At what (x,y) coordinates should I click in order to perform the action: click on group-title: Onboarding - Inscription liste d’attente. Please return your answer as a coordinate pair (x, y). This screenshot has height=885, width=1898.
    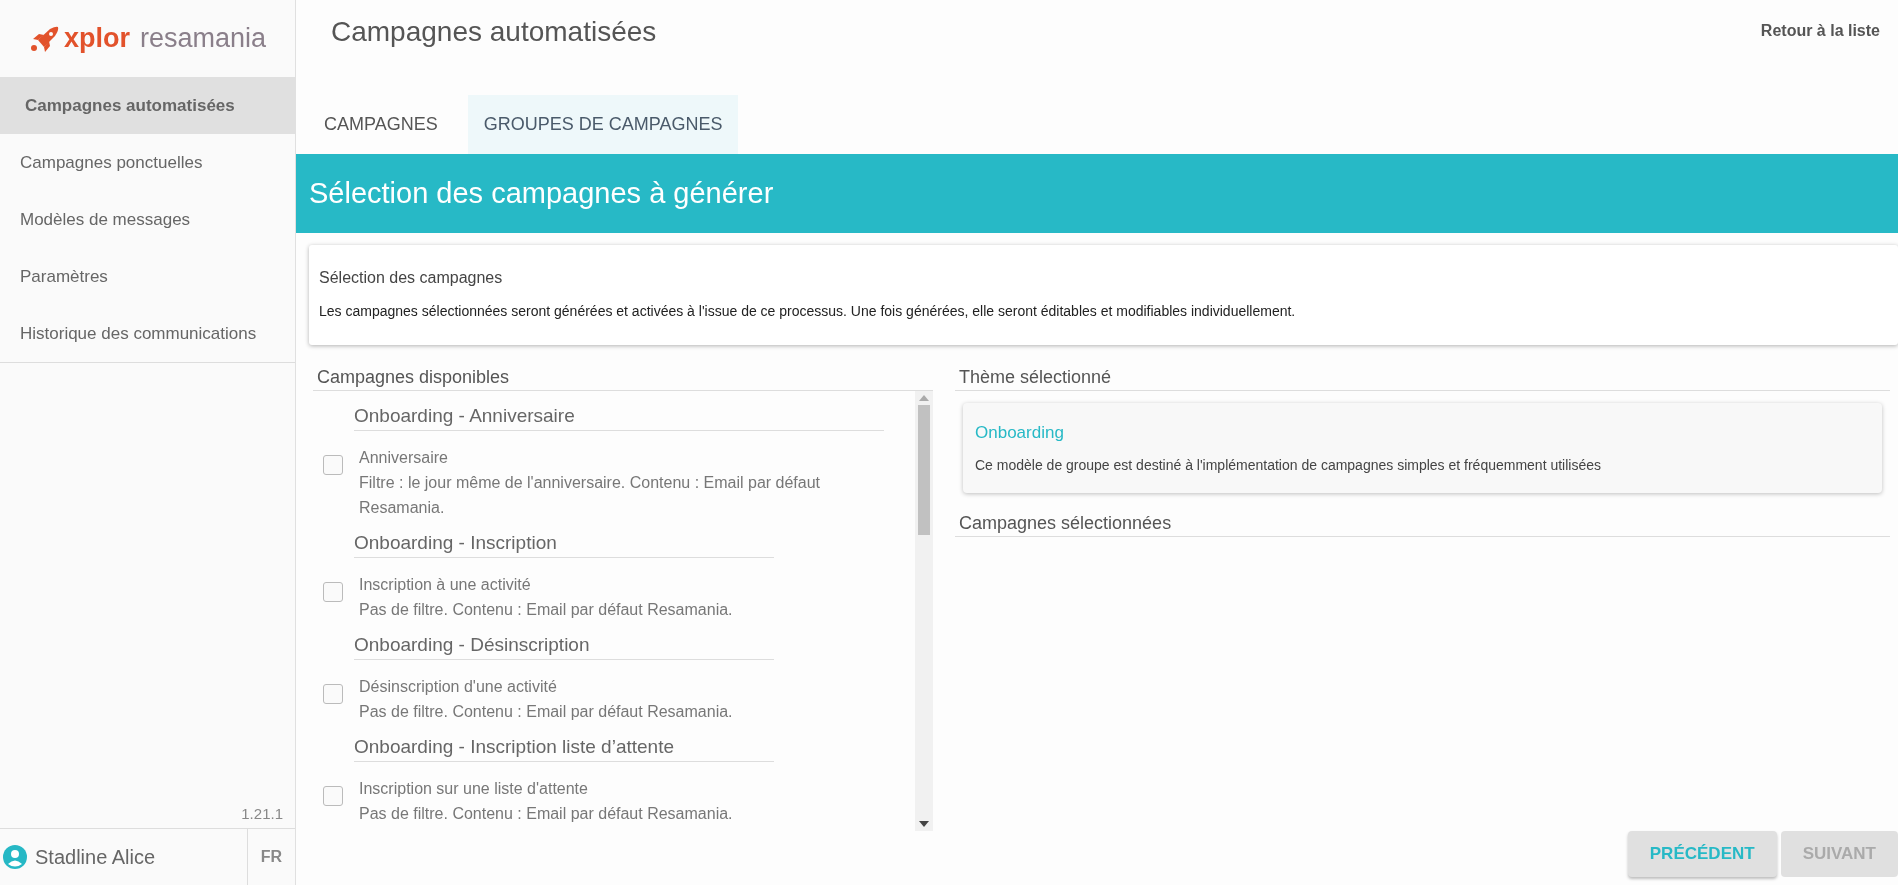
    Looking at the image, I should click on (564, 749).